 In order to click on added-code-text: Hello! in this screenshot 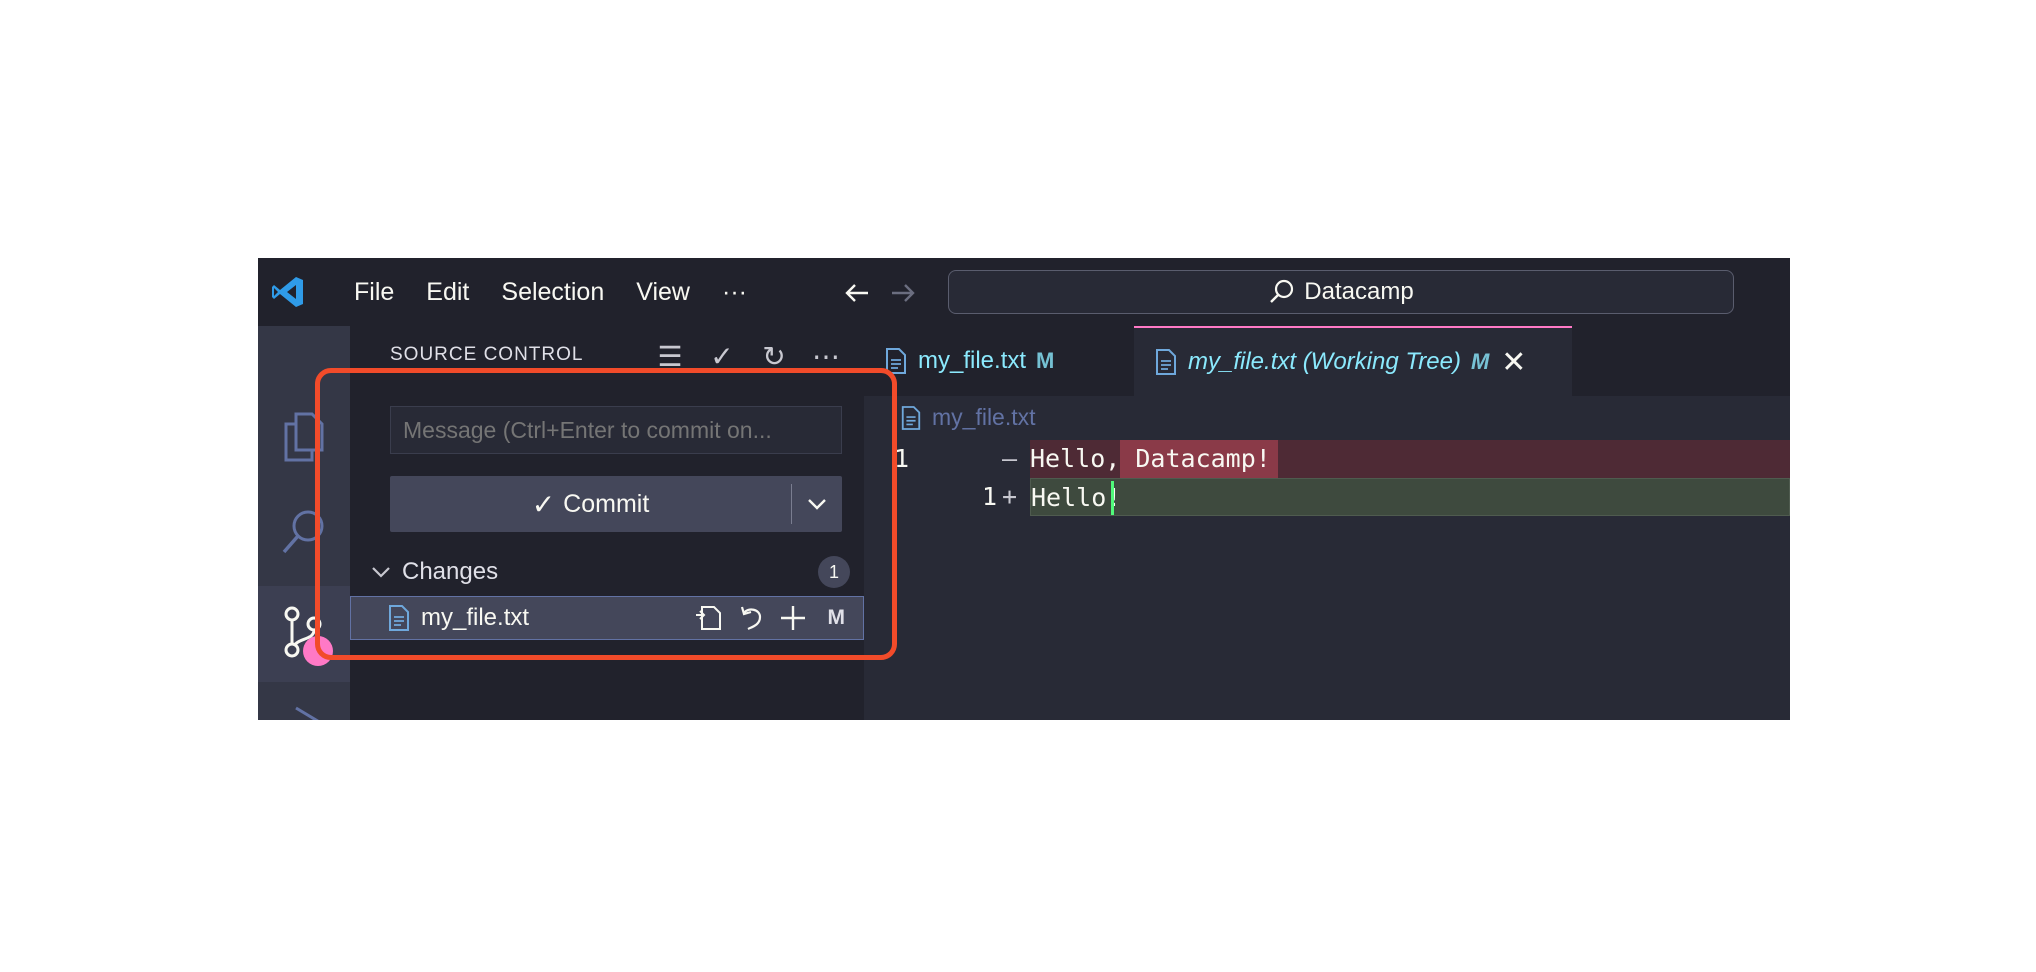, I will do `click(1076, 497)`.